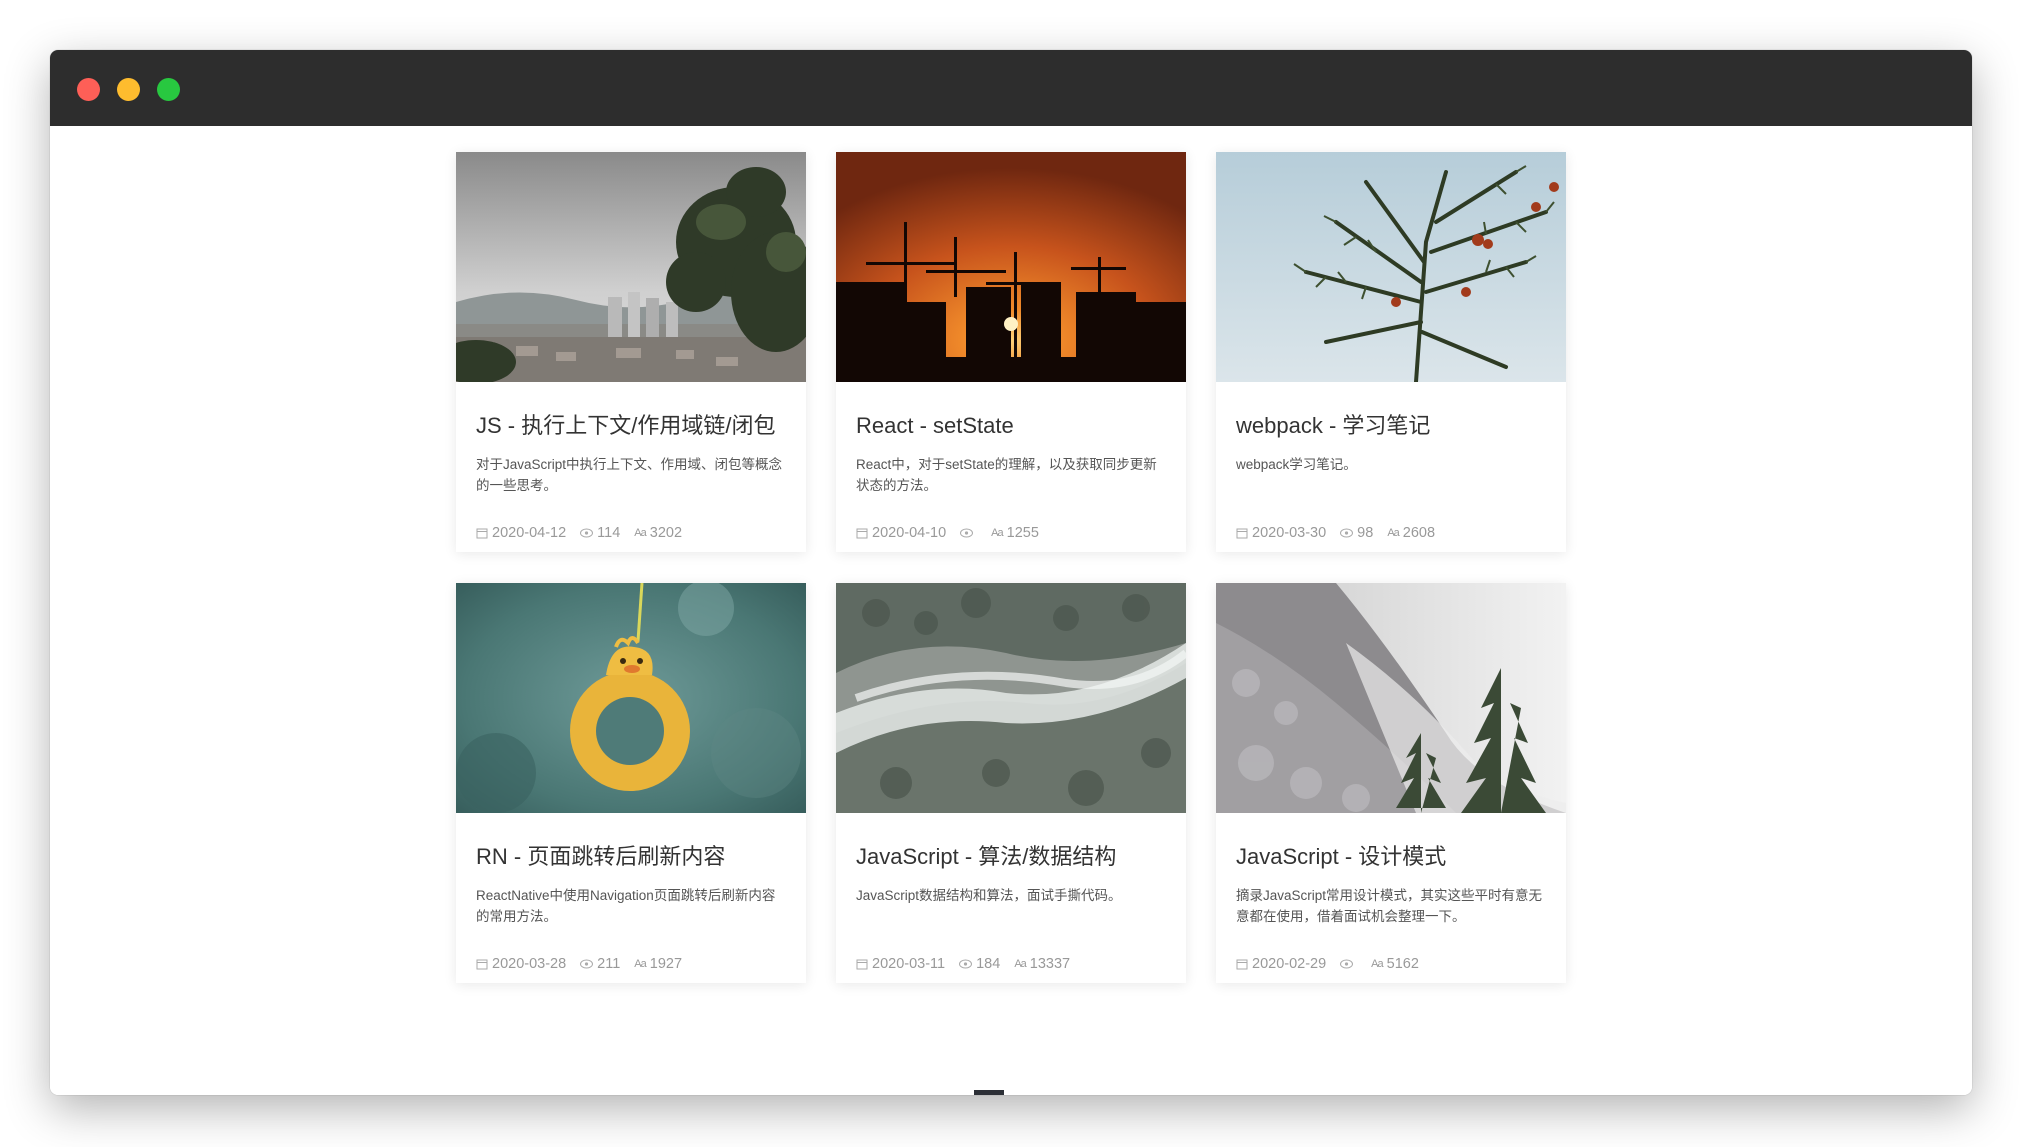  I want to click on close-window-button, so click(88, 89).